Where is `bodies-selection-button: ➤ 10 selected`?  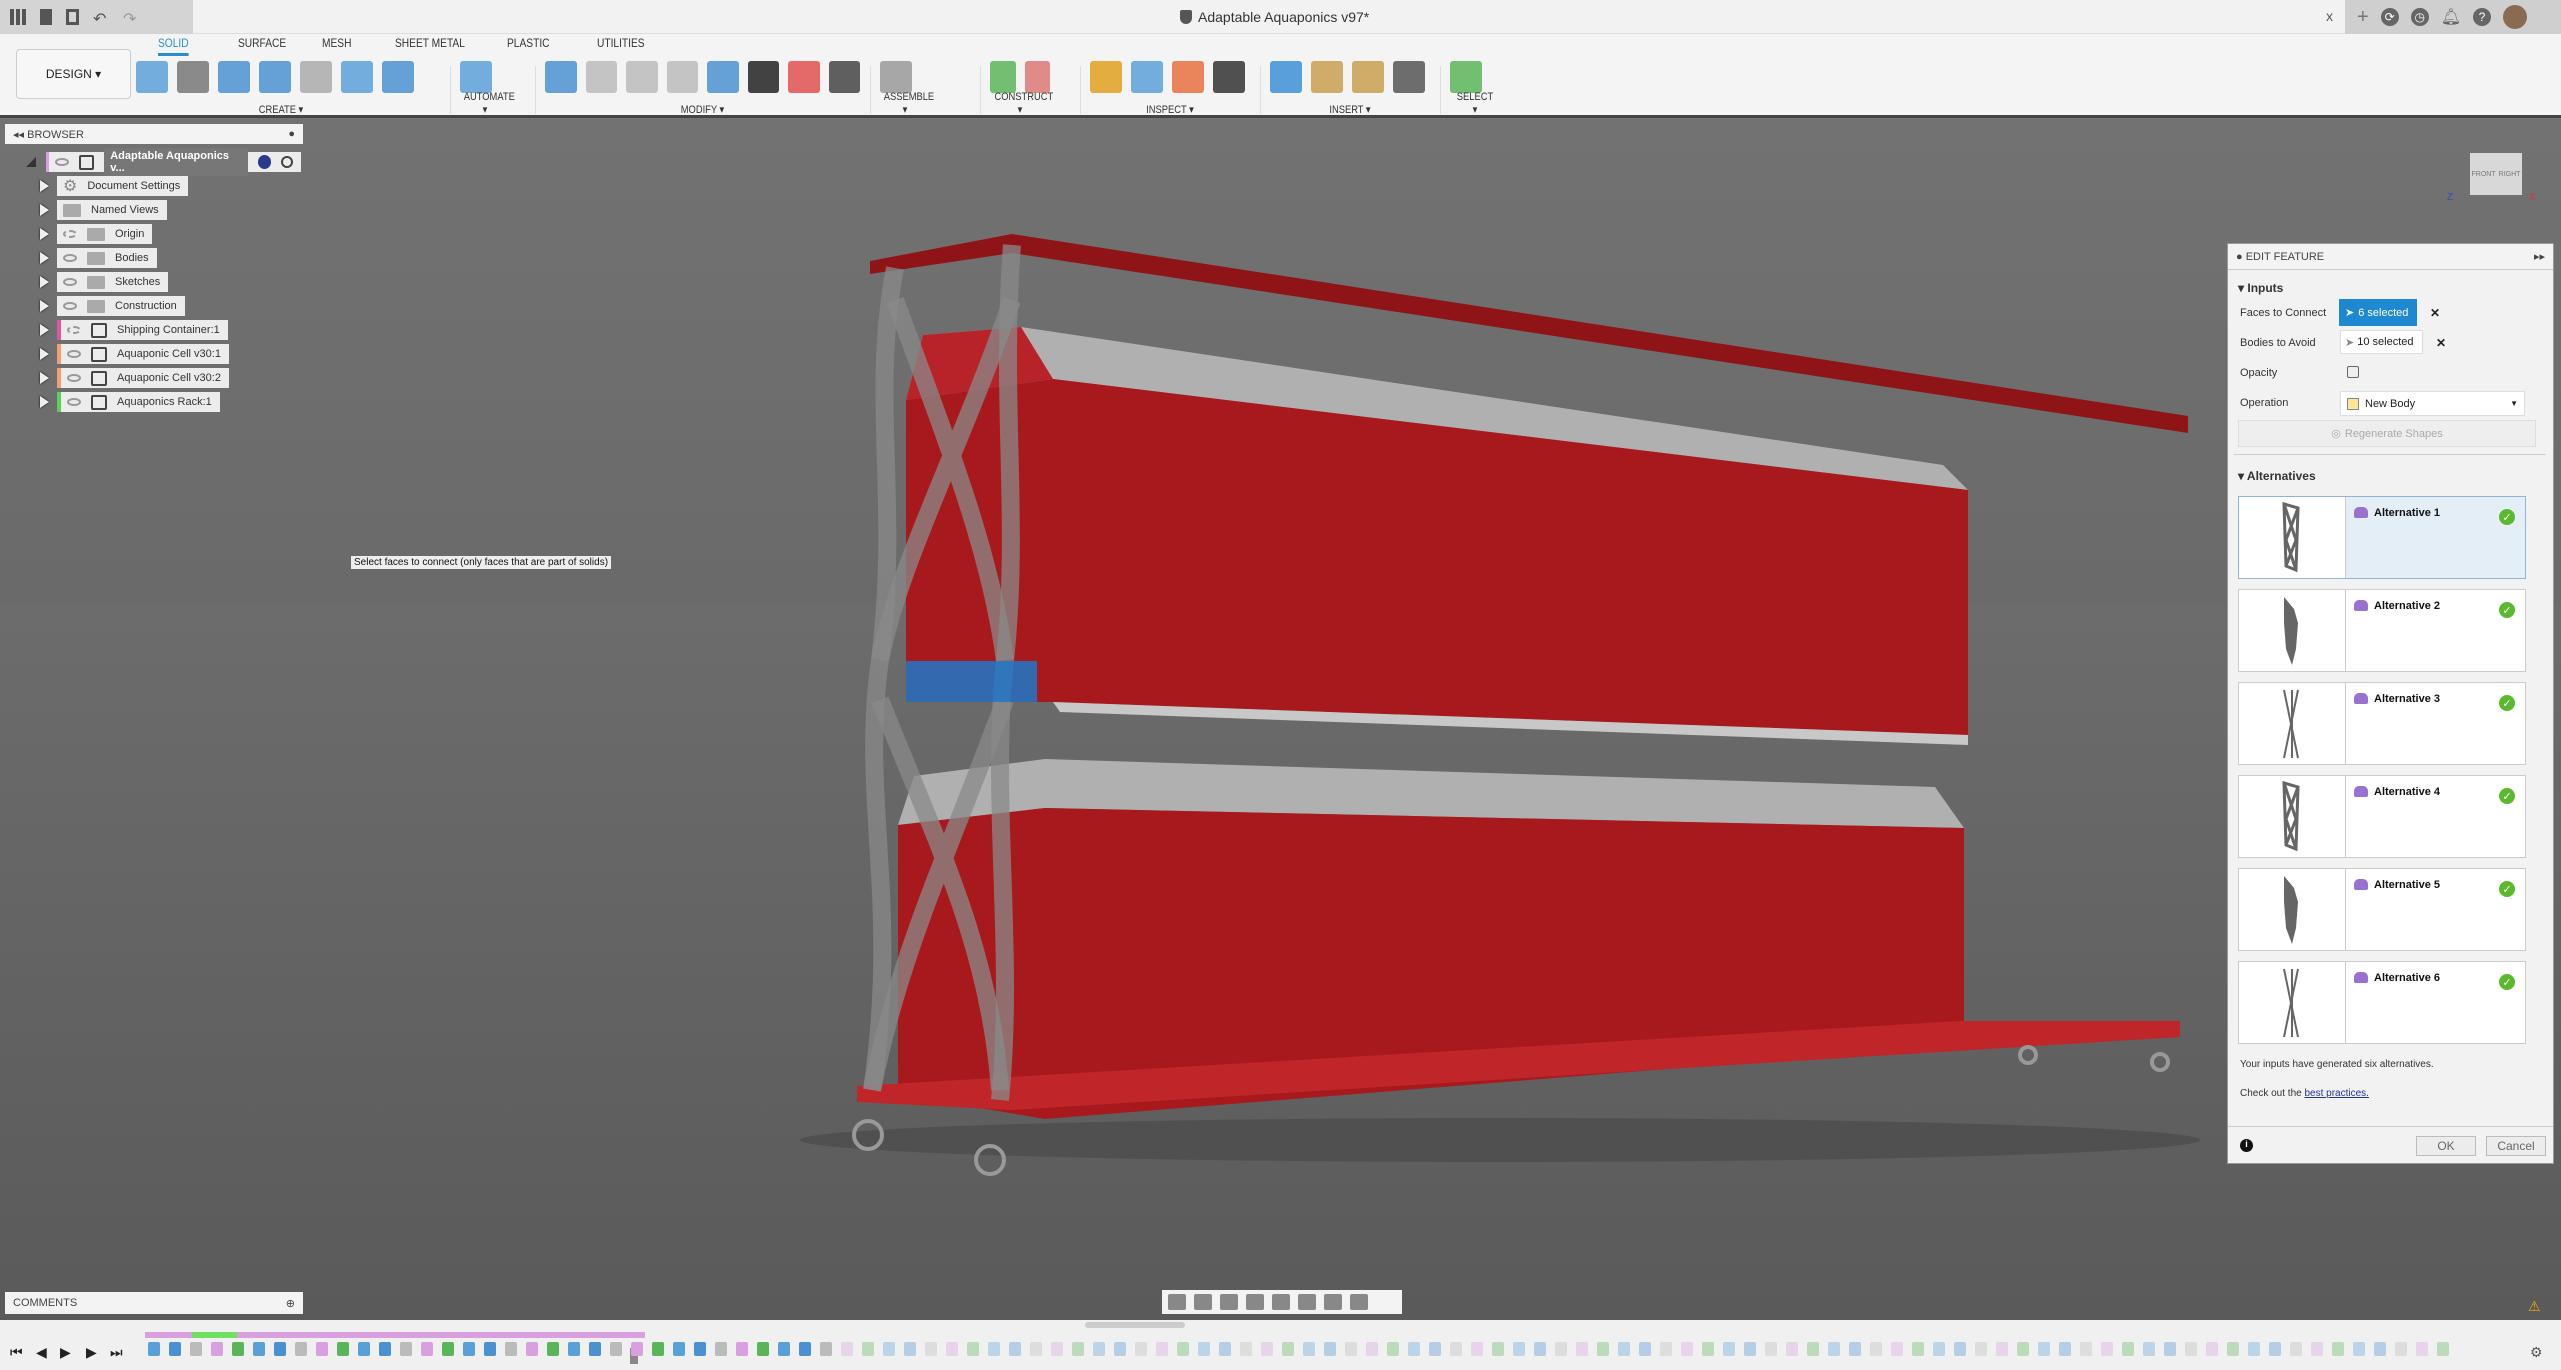
bodies-selection-button: ➤ 10 selected is located at coordinates (2381, 342).